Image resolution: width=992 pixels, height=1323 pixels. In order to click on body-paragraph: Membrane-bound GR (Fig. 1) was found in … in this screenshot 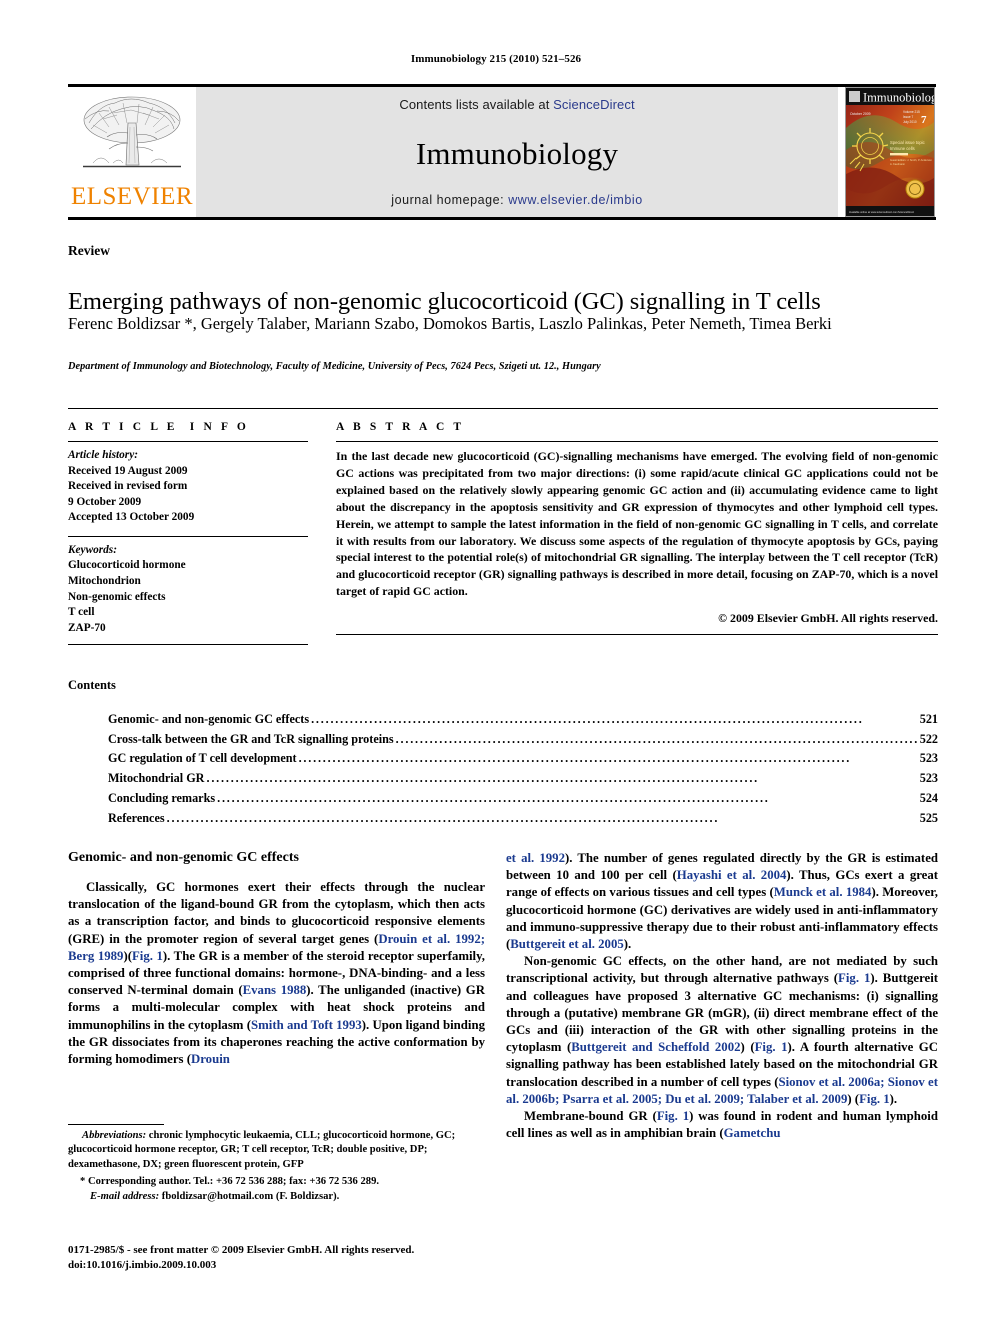, I will do `click(722, 1125)`.